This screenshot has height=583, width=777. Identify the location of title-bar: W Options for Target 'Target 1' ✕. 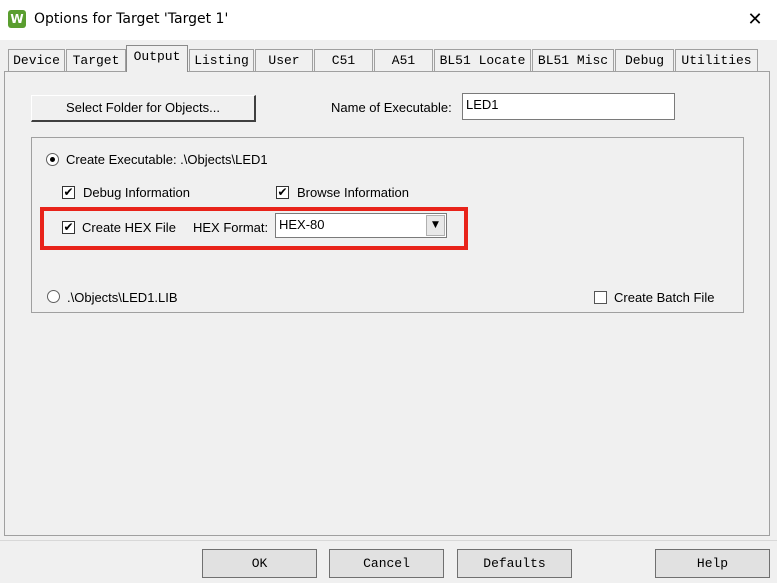
(388, 20).